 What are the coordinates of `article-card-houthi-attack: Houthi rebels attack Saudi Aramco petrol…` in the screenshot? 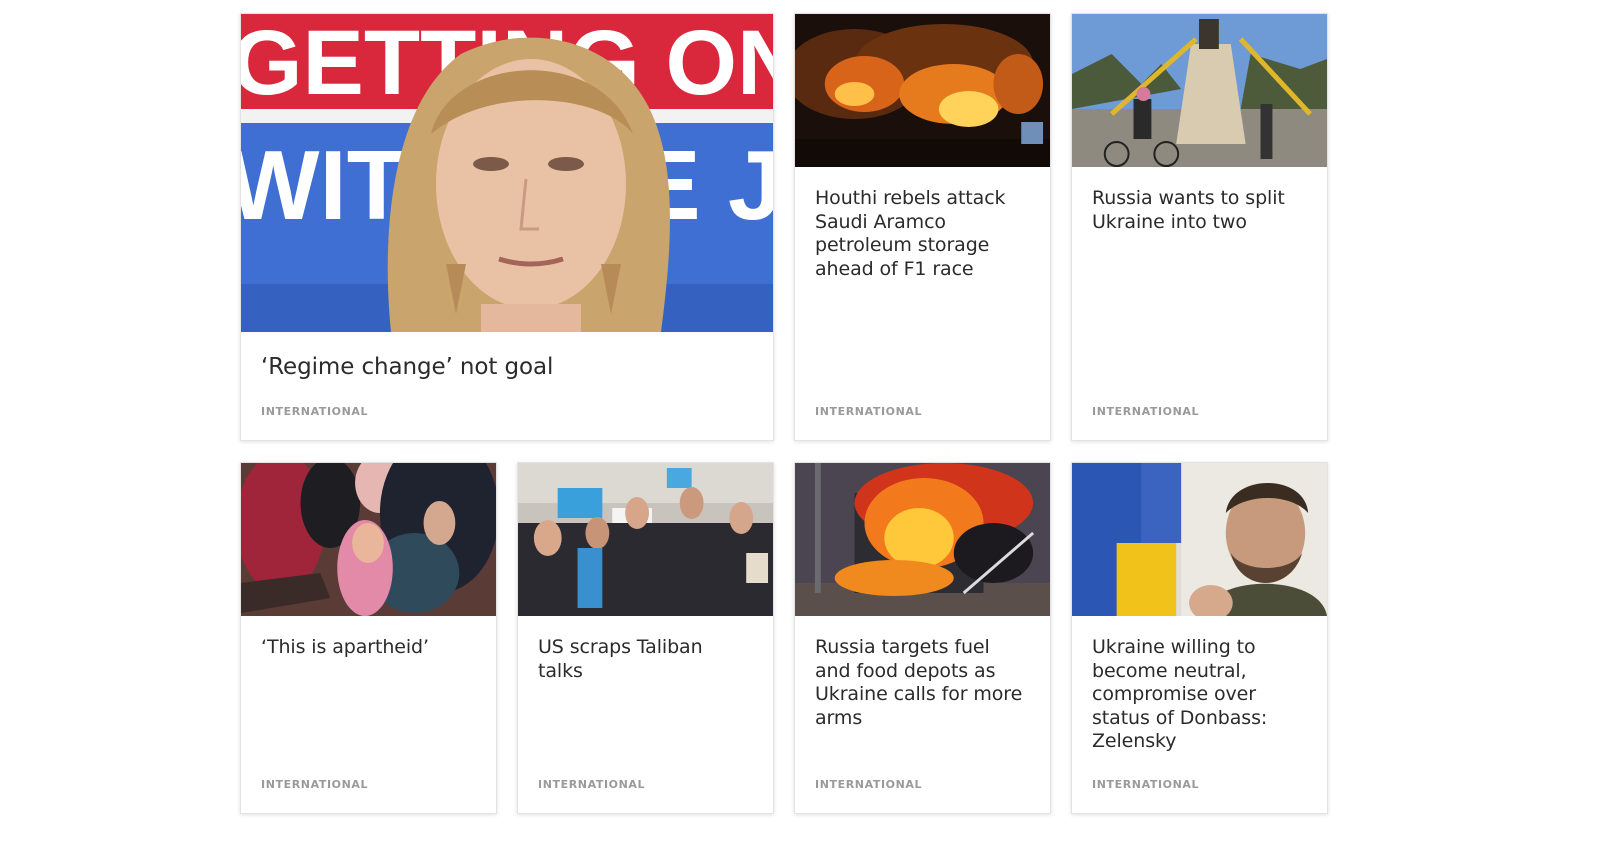 It's located at (922, 227).